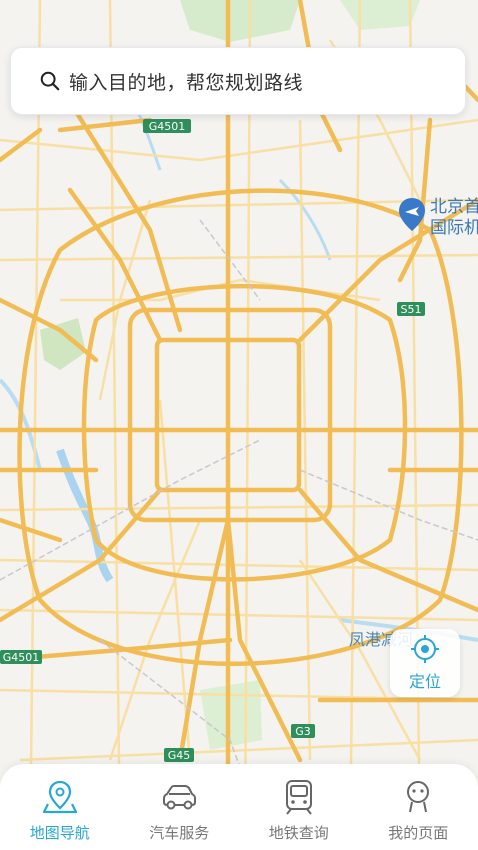  I want to click on bottom-tab-bar: 地图导航 汽车服务 地铁查询 我的页面, so click(239, 807).